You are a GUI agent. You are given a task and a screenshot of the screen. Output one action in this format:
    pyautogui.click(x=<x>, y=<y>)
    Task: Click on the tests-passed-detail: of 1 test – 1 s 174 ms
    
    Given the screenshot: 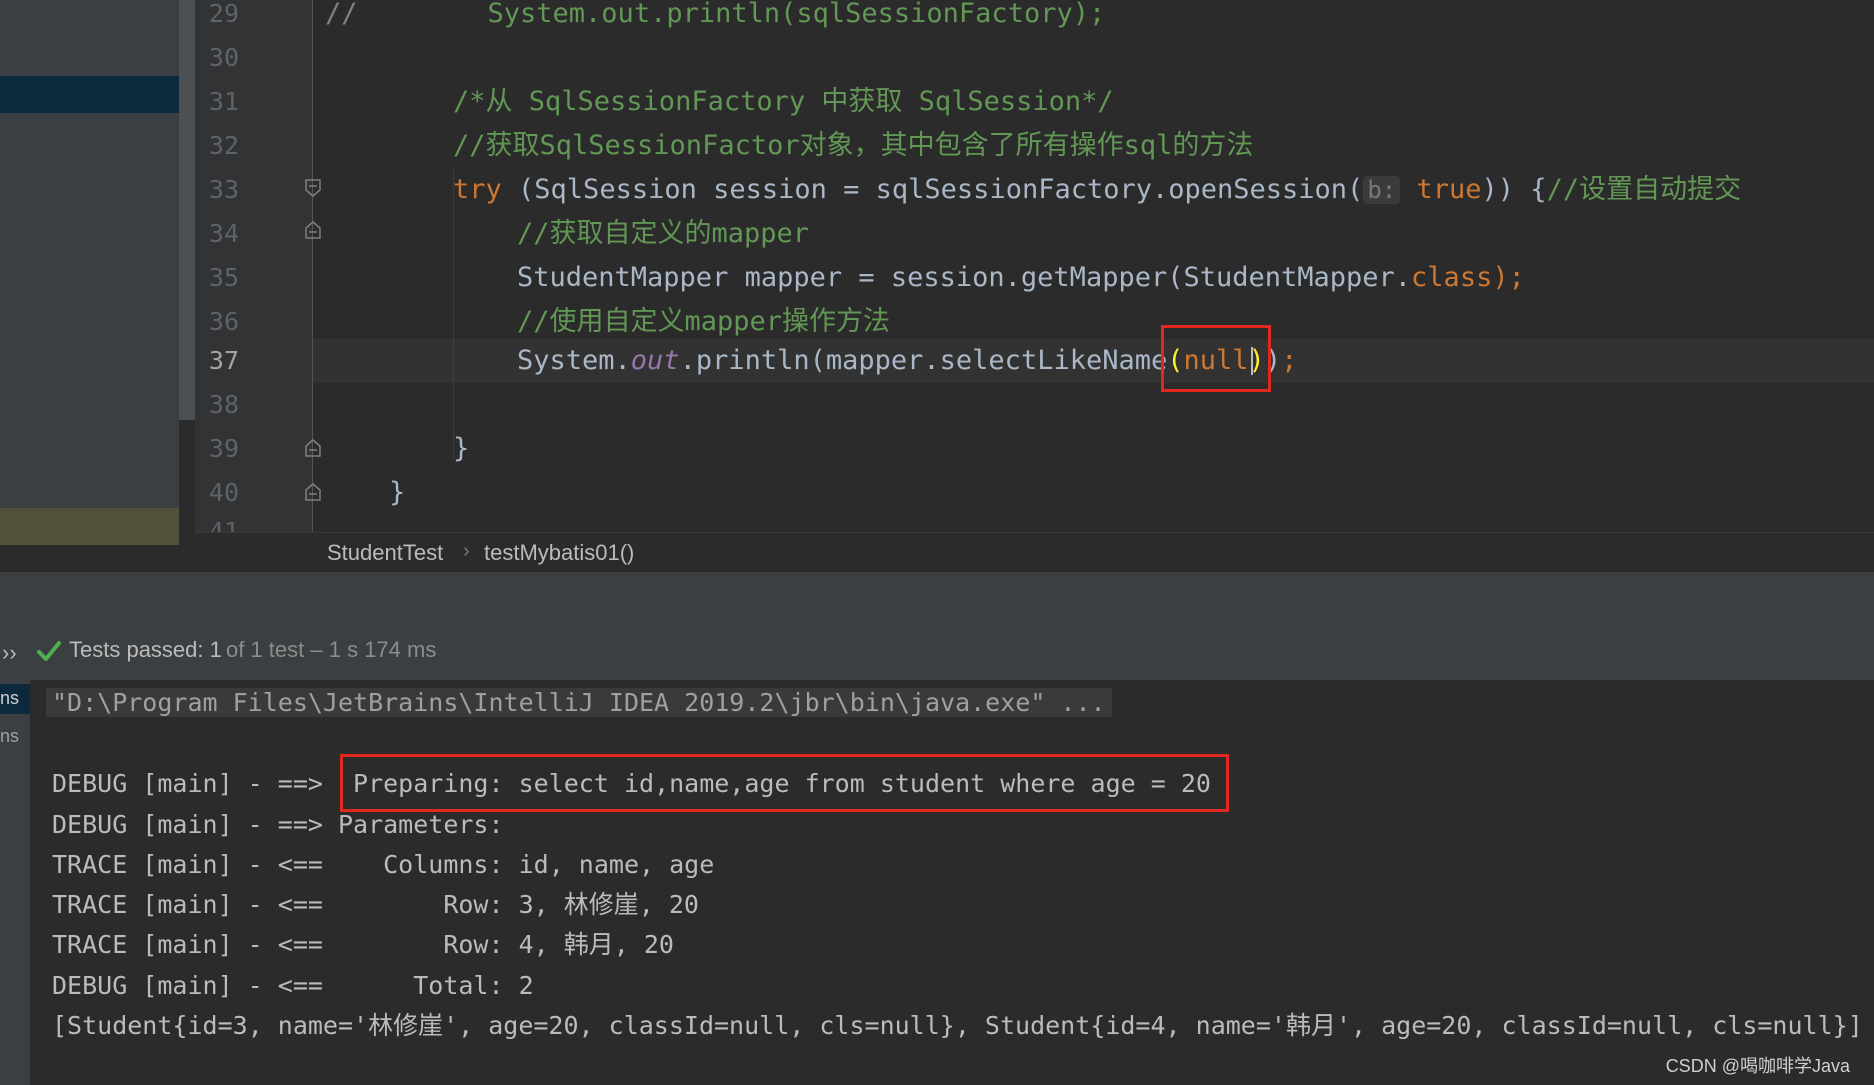 What is the action you would take?
    pyautogui.click(x=331, y=649)
    